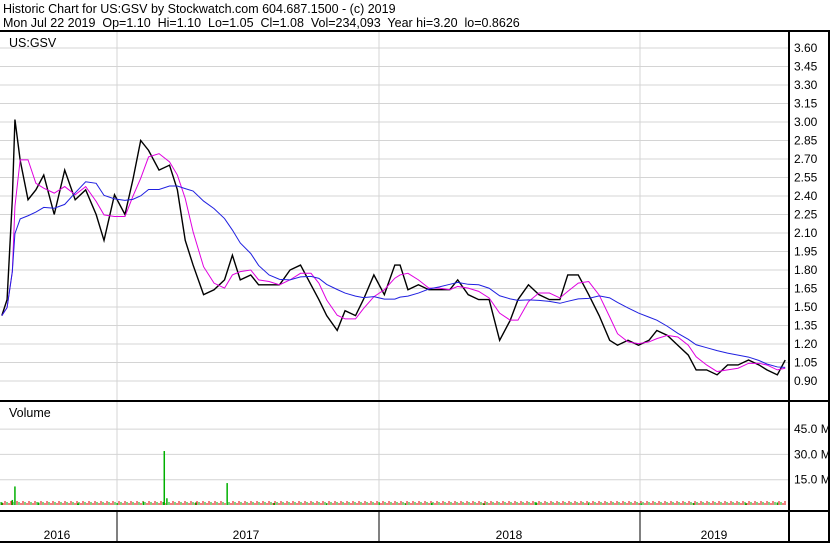 The image size is (830, 543). Describe the element at coordinates (812, 480) in the screenshot. I see `volume-tick-label: 15.0 M` at that location.